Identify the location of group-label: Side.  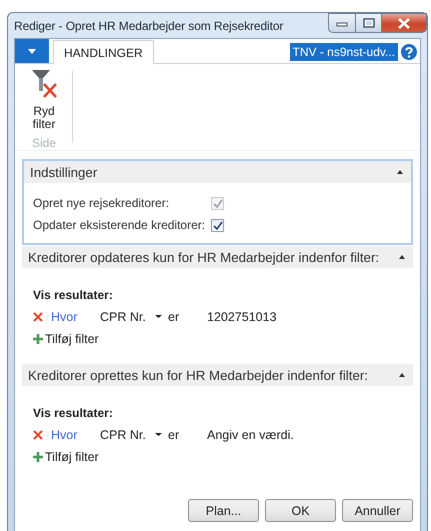
(44, 143).